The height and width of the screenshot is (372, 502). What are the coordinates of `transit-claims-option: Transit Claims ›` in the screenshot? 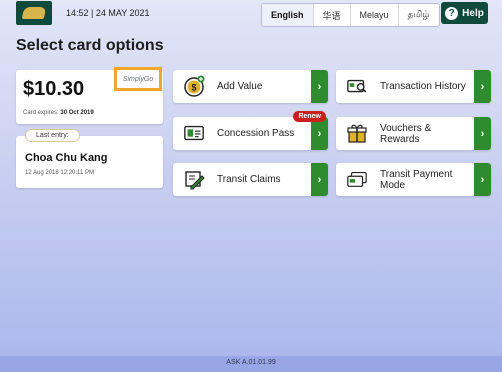 It's located at (250, 179).